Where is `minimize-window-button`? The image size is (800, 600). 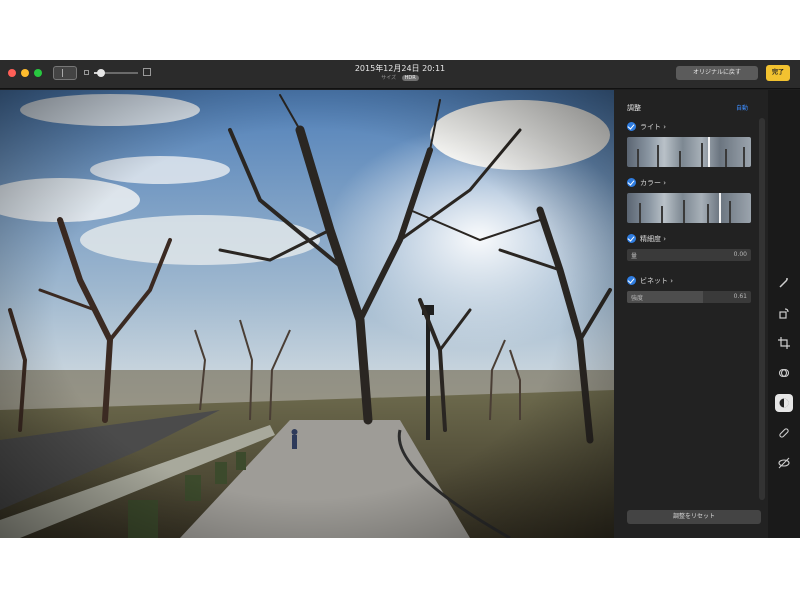 minimize-window-button is located at coordinates (25, 73).